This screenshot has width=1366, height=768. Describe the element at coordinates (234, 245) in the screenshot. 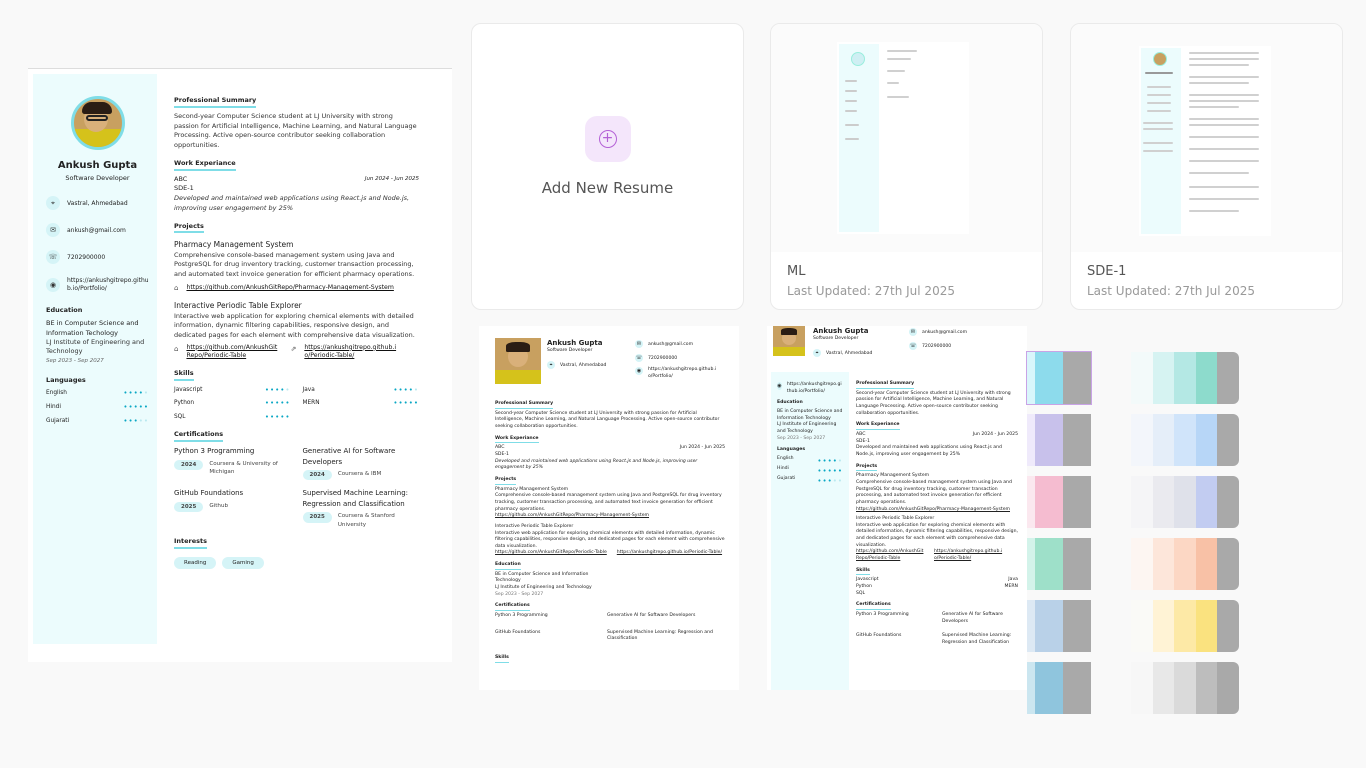

I see `project-1-title: Pharmacy Management System` at that location.